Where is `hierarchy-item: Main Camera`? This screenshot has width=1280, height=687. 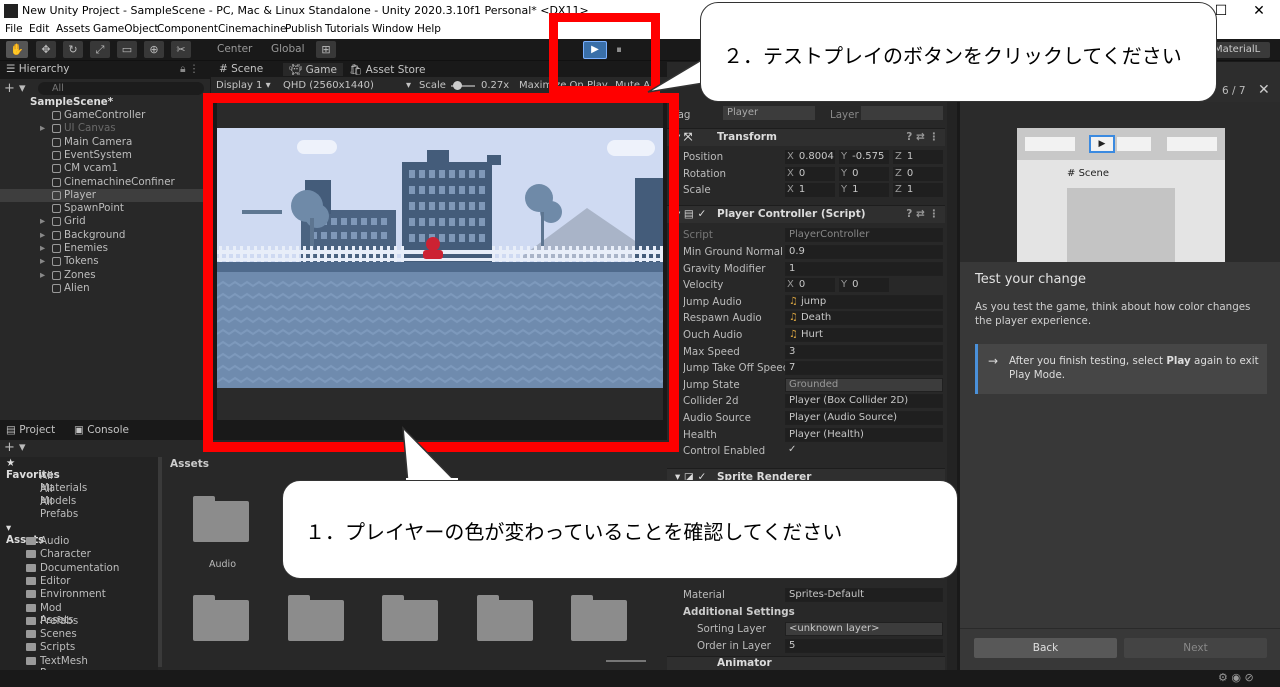
hierarchy-item: Main Camera is located at coordinates (102, 142).